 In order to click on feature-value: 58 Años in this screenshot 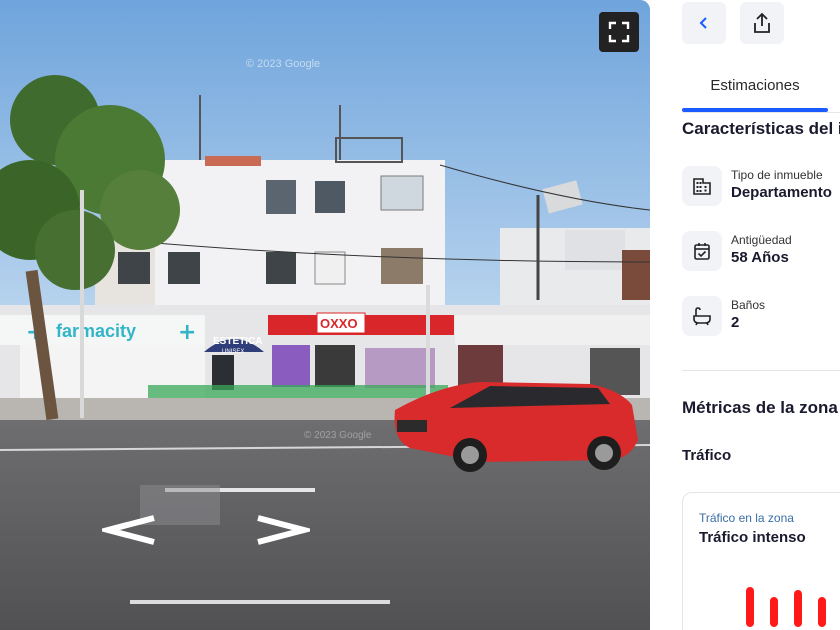, I will do `click(760, 257)`.